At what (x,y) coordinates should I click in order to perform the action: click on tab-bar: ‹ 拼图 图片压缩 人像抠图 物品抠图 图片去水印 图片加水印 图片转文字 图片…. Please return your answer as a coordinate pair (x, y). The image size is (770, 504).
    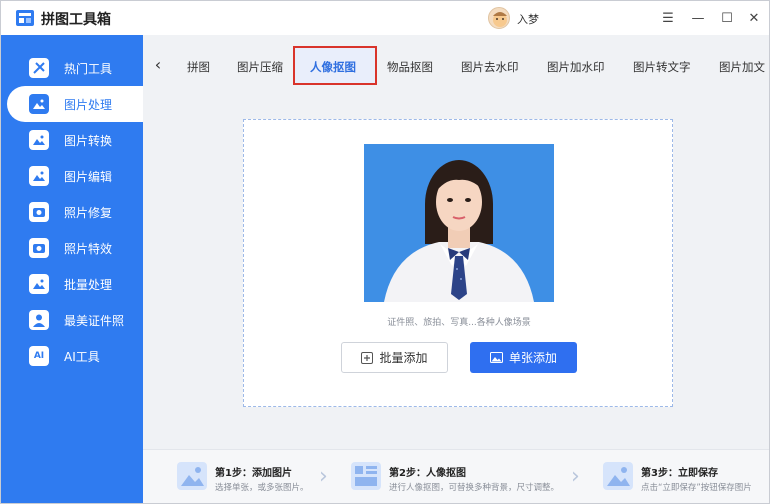
    Looking at the image, I should click on (456, 66).